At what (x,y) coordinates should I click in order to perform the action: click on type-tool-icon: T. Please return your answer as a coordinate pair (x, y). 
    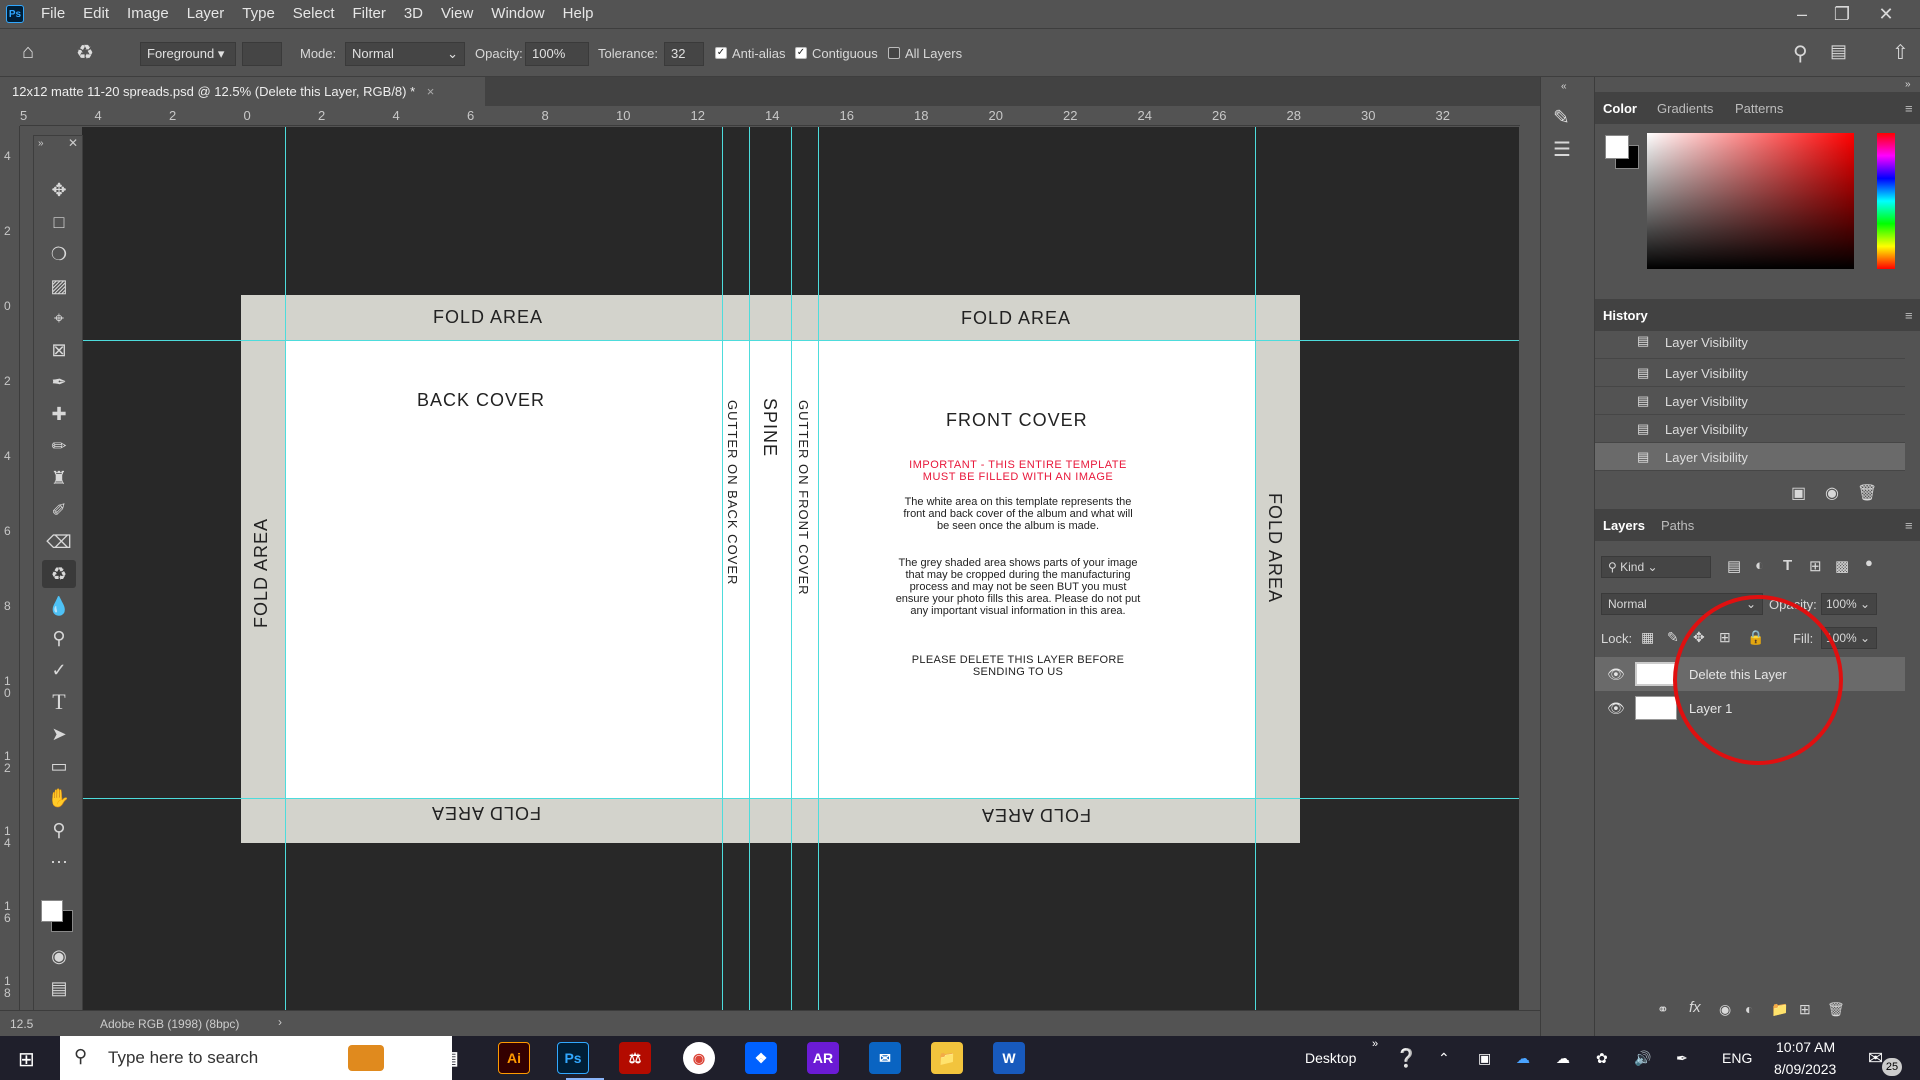
    Looking at the image, I should click on (59, 702).